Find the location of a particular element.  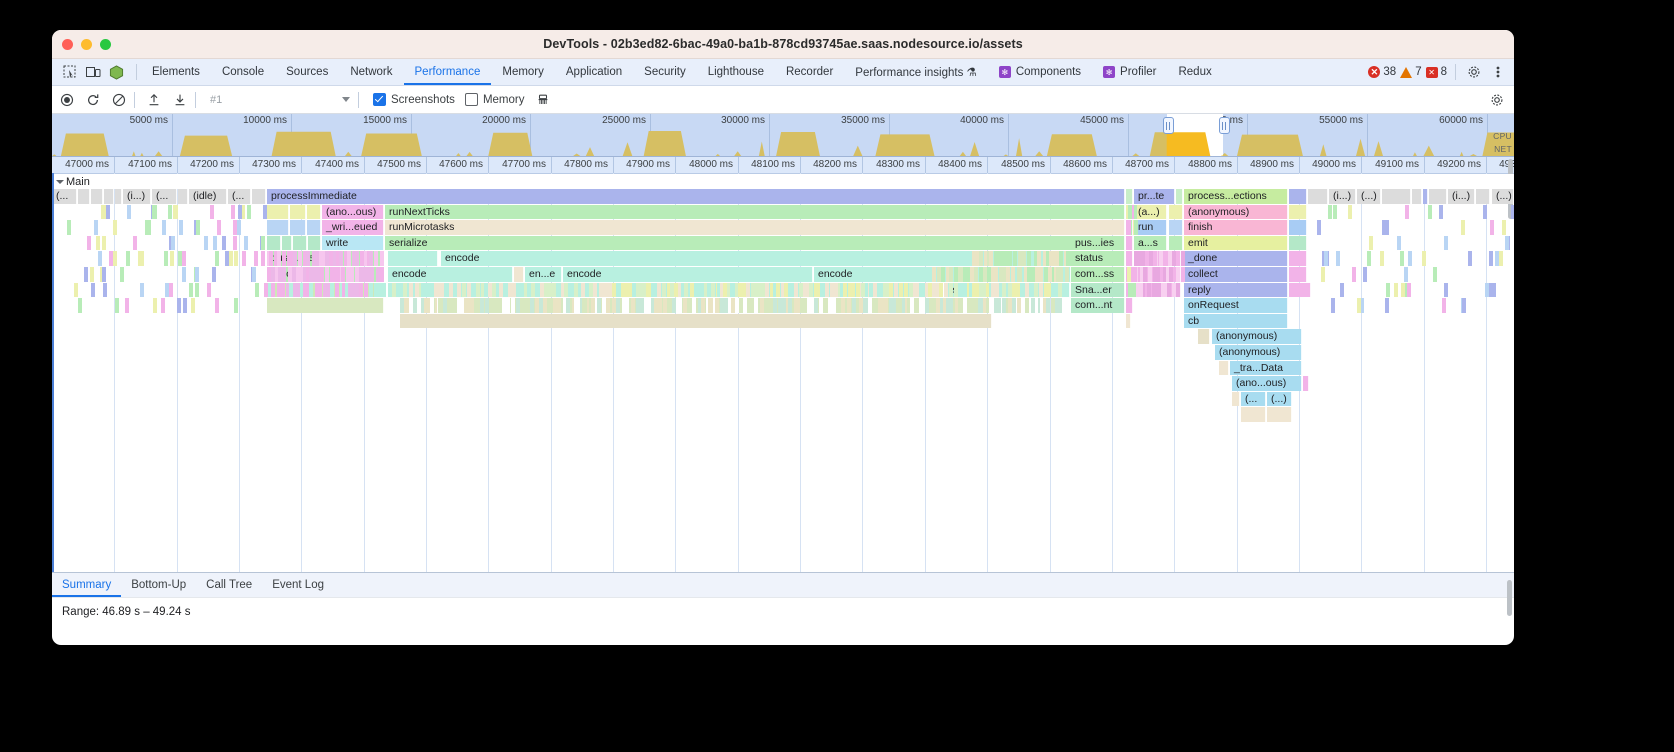

flame-bar: onRequest is located at coordinates (1236, 305).